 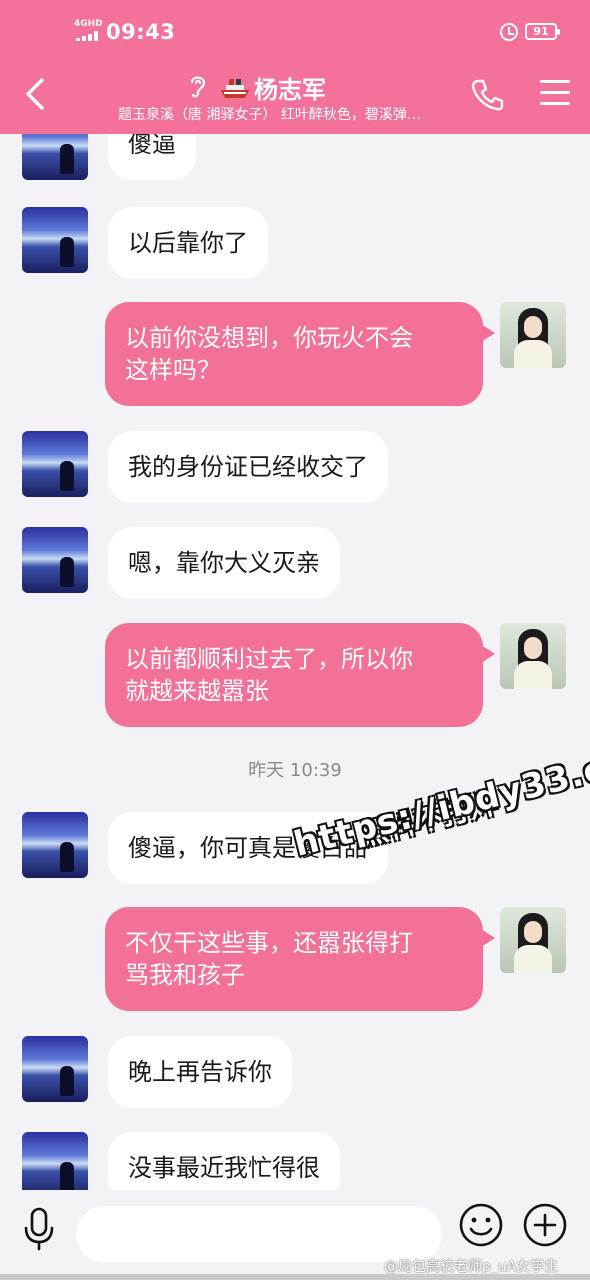 What do you see at coordinates (88, 36) in the screenshot?
I see `signal-icon` at bounding box center [88, 36].